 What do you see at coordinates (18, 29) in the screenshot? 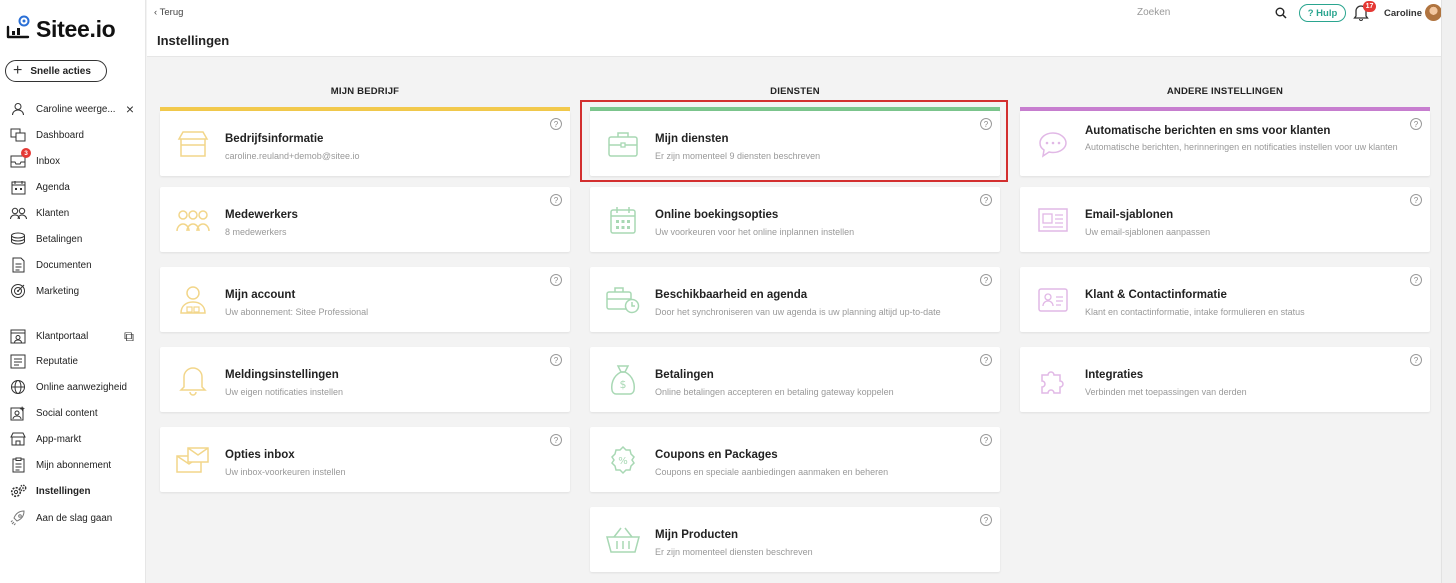
I see `logo-icon` at bounding box center [18, 29].